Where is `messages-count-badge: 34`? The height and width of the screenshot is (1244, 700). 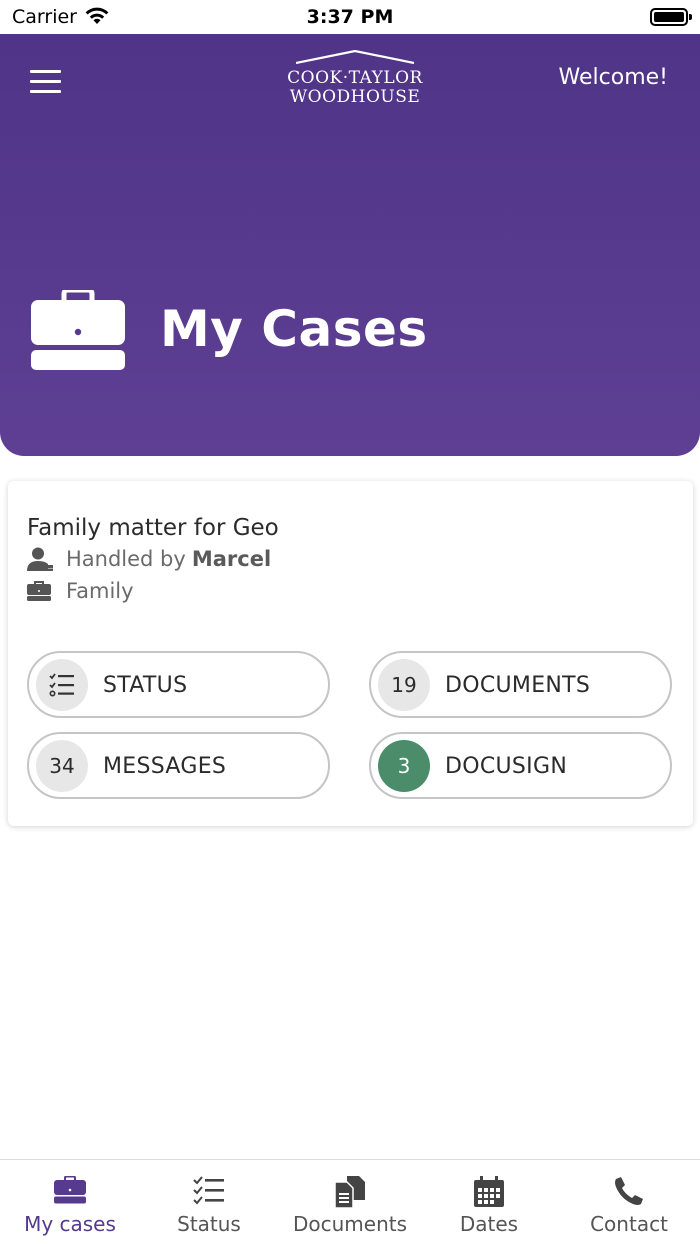
messages-count-badge: 34 is located at coordinates (62, 766).